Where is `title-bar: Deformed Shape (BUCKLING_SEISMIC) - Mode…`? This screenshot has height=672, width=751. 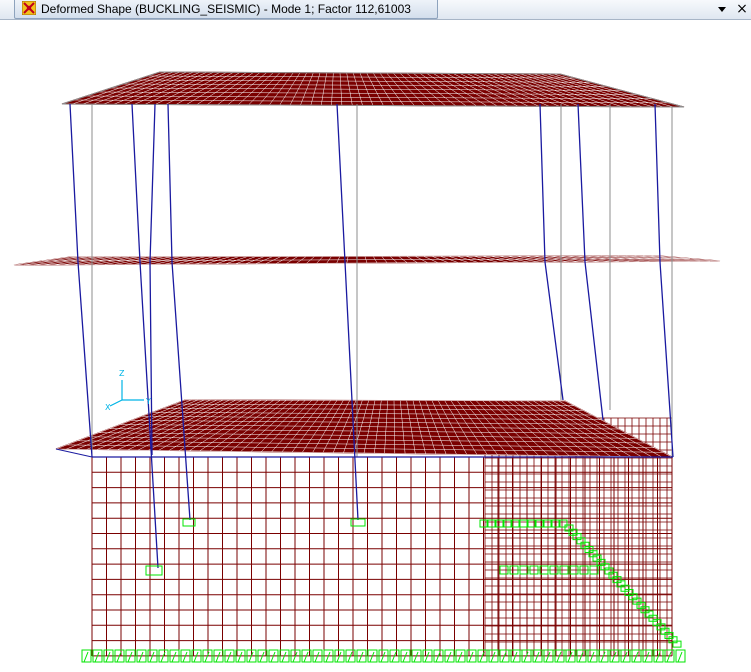 title-bar: Deformed Shape (BUCKLING_SEISMIC) - Mode… is located at coordinates (375, 10).